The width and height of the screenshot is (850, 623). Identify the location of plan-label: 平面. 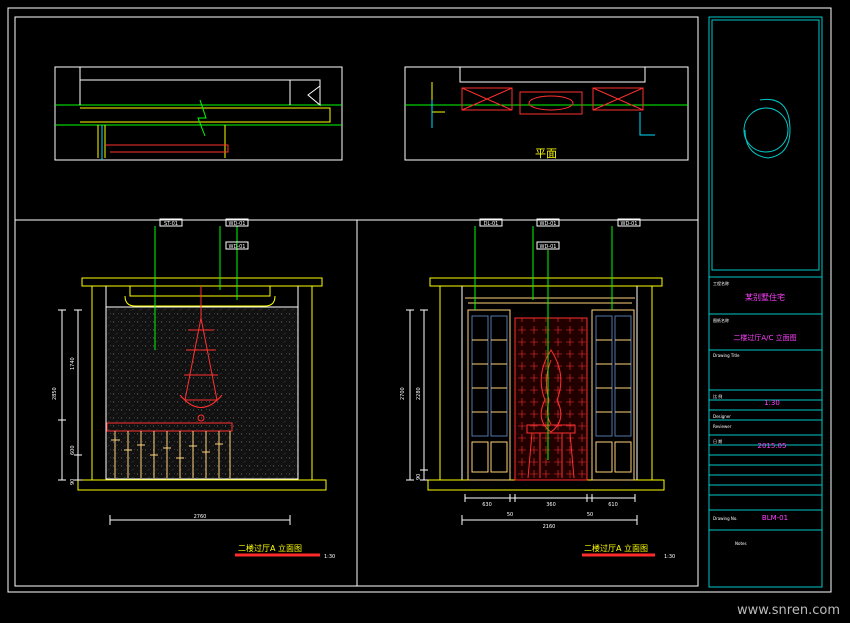
(546, 153).